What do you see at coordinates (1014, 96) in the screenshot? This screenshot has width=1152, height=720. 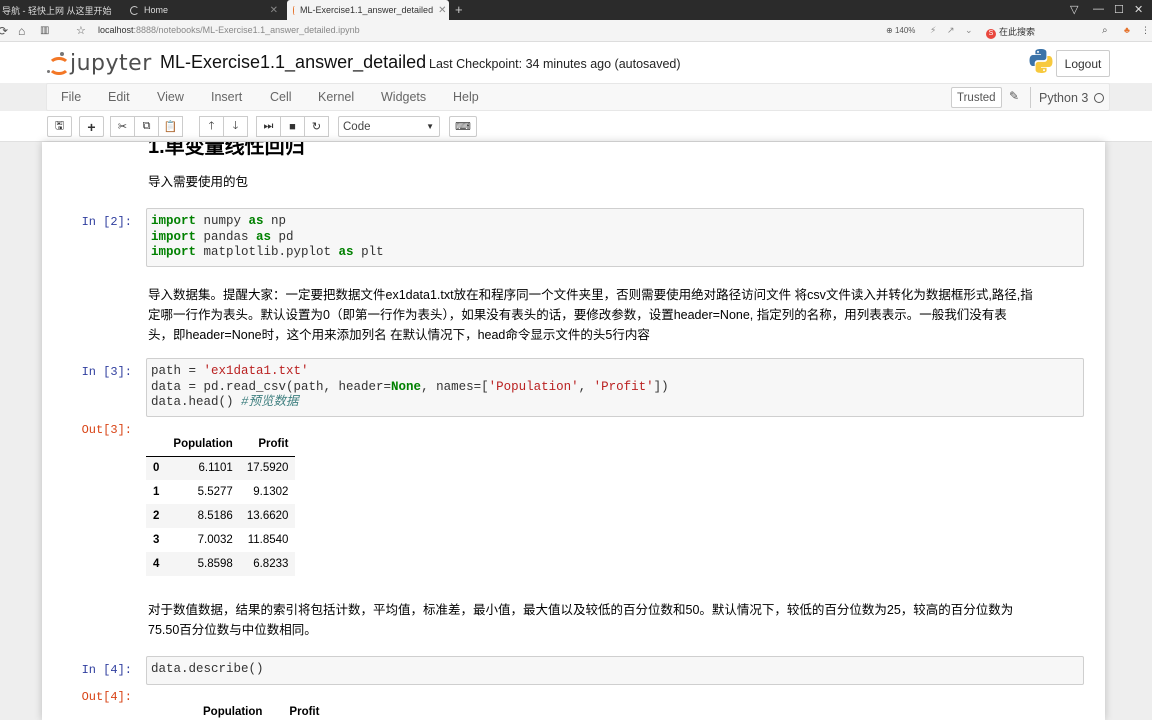 I see `edit-mode-pencil-icon: ✎` at bounding box center [1014, 96].